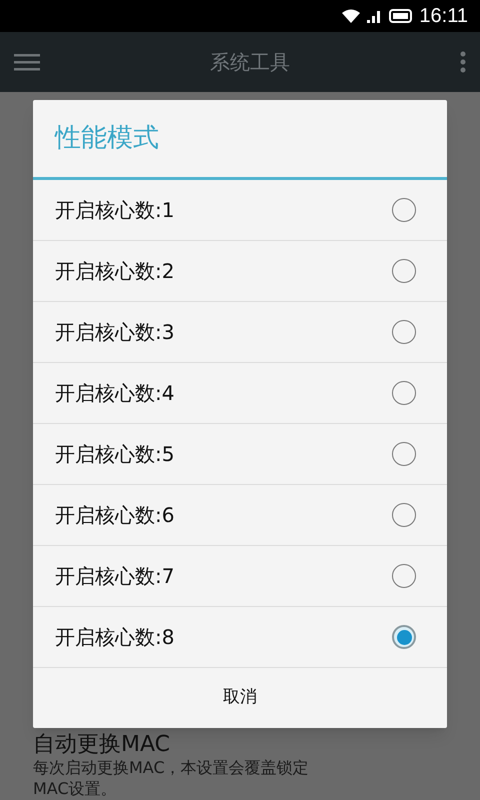  Describe the element at coordinates (27, 62) in the screenshot. I see `menu-icon` at that location.